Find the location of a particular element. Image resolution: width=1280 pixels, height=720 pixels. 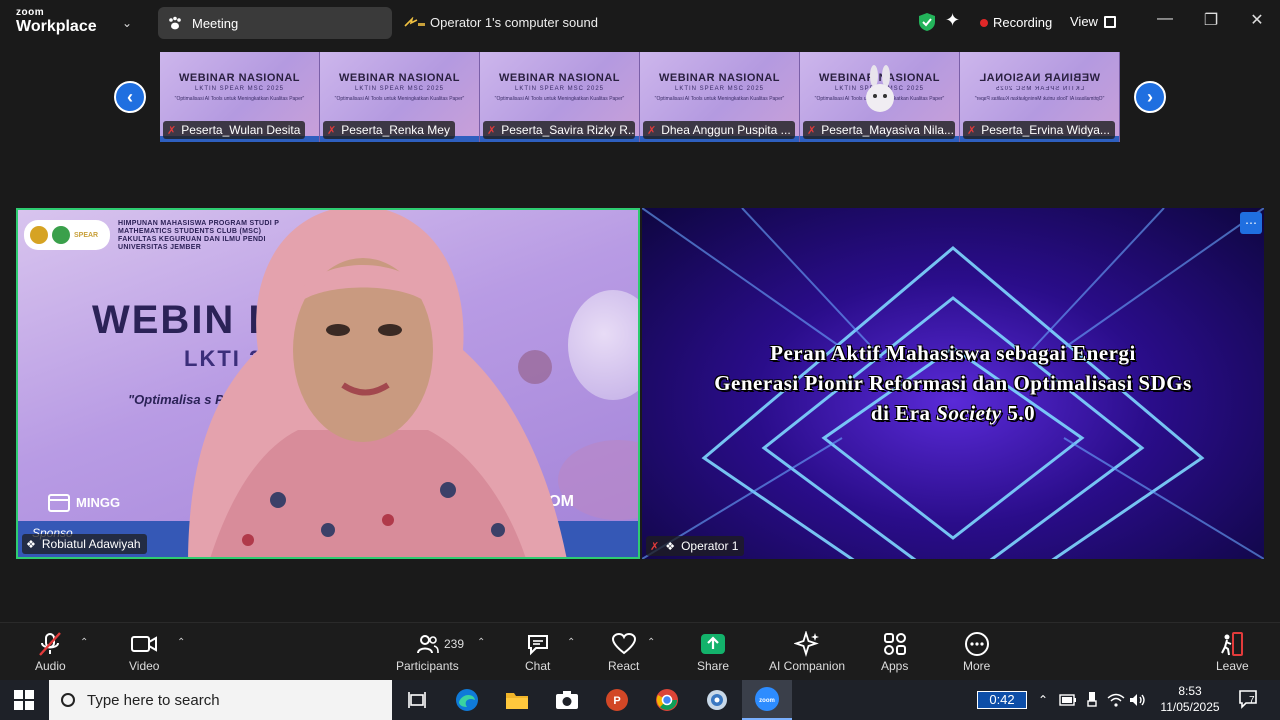

leave-icon is located at coordinates (1232, 644).